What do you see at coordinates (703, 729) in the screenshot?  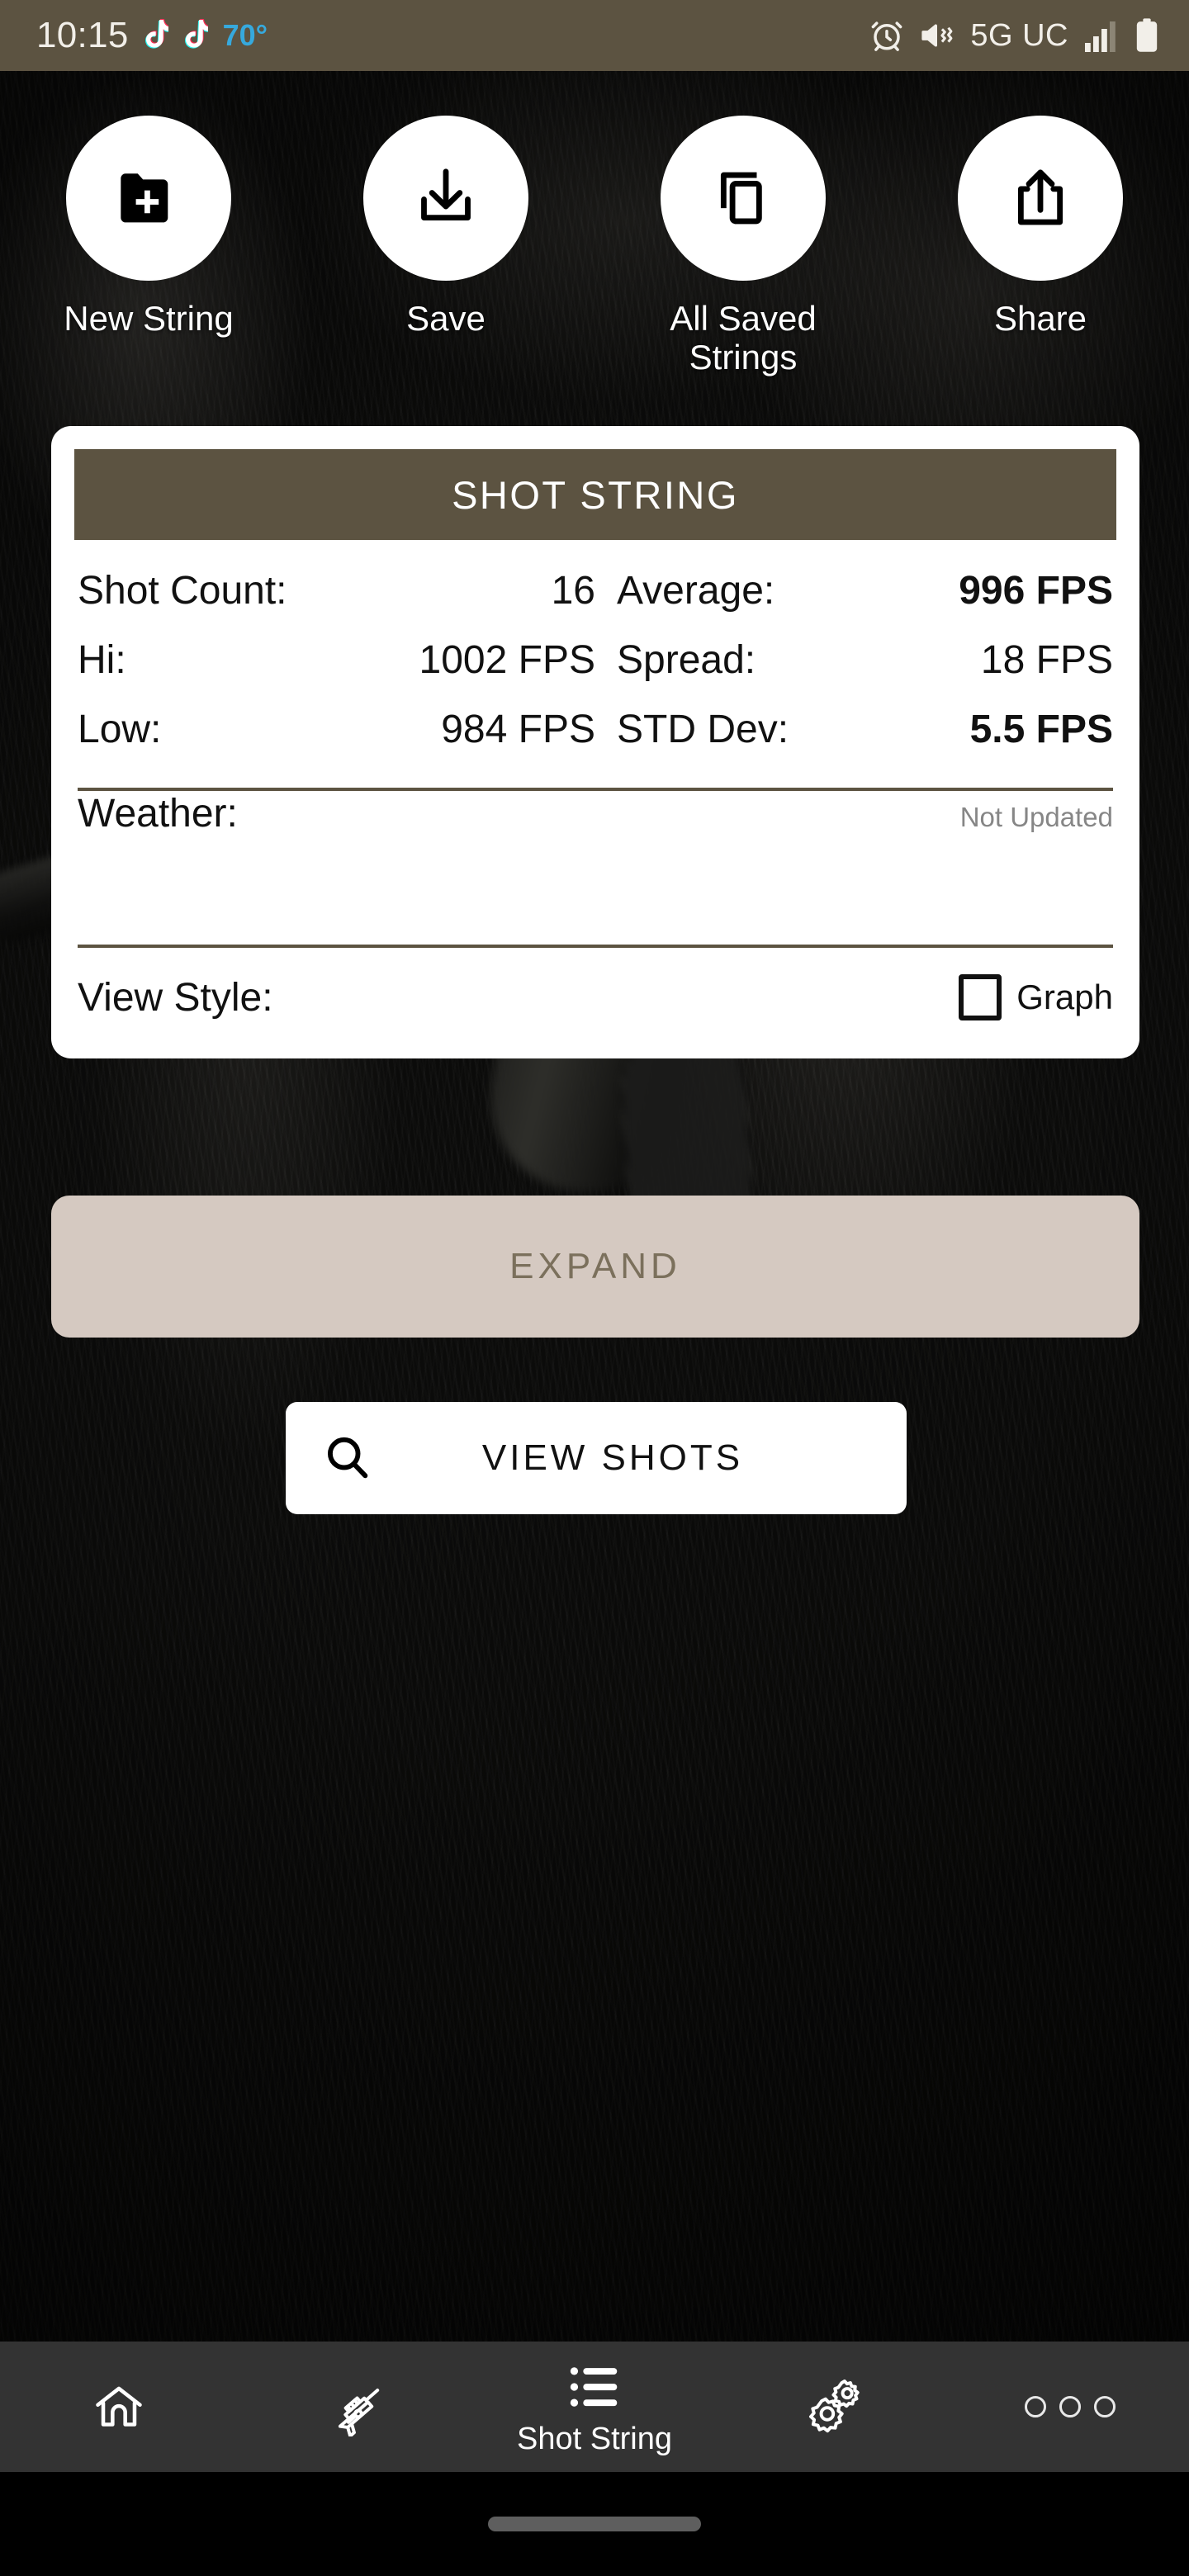 I see `stat-key: STD Dev:` at bounding box center [703, 729].